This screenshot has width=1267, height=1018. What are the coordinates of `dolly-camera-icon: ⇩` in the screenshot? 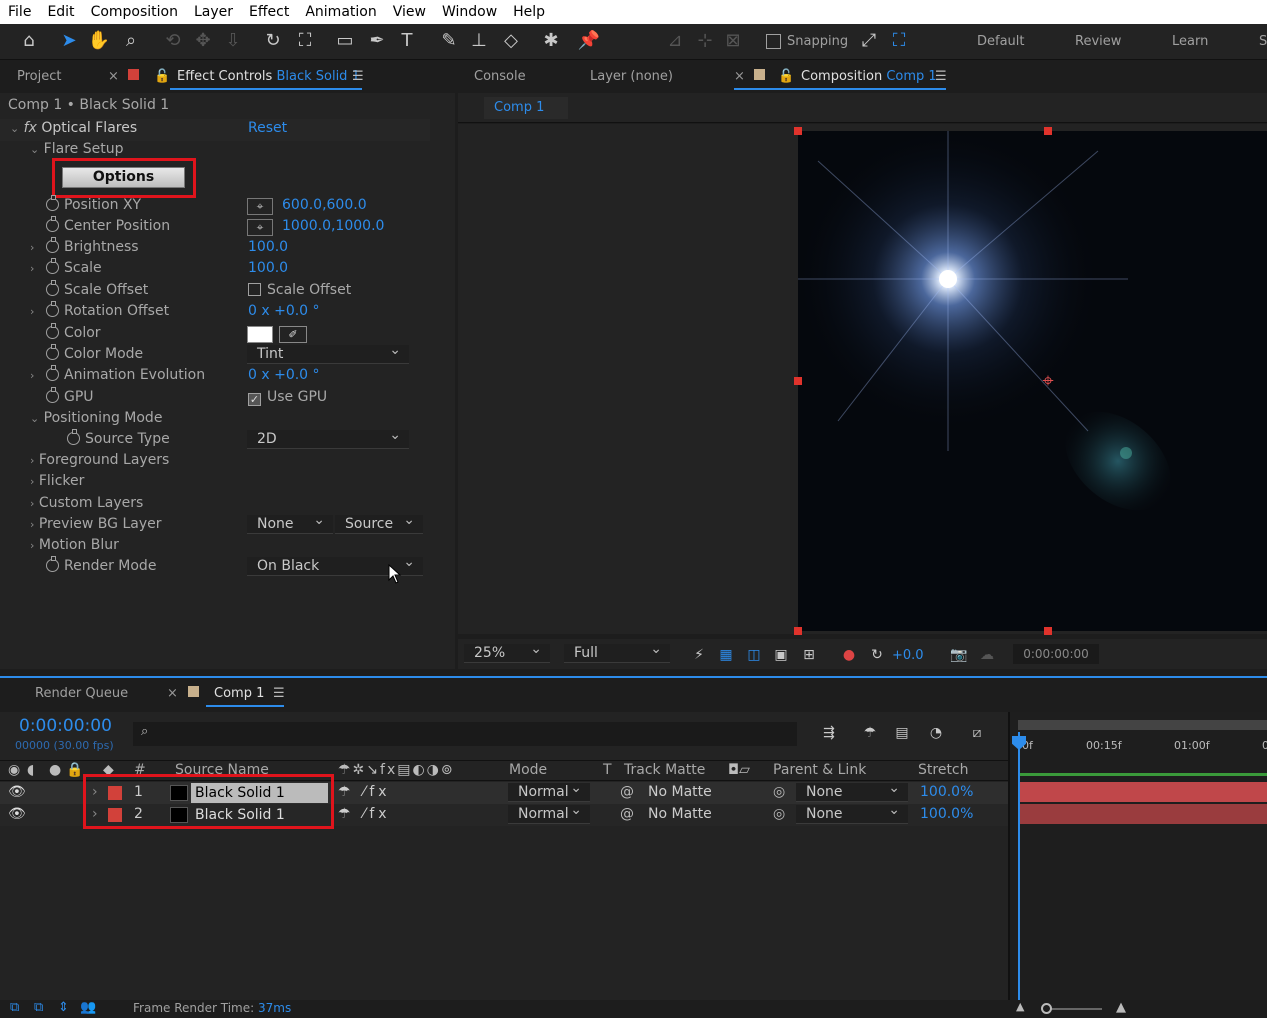 It's located at (233, 41).